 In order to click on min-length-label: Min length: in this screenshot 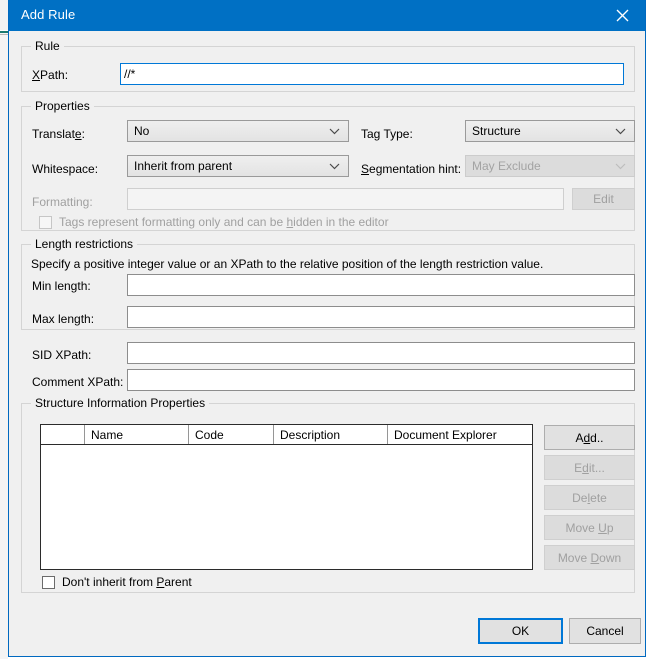, I will do `click(61, 286)`.